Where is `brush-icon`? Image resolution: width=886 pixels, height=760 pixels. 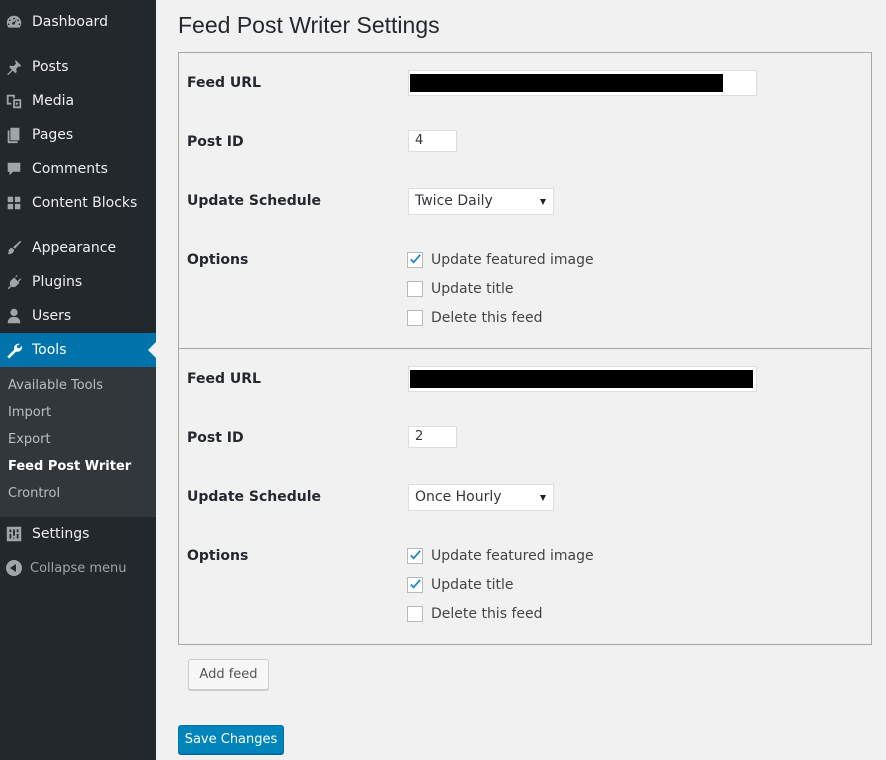
brush-icon is located at coordinates (14, 248).